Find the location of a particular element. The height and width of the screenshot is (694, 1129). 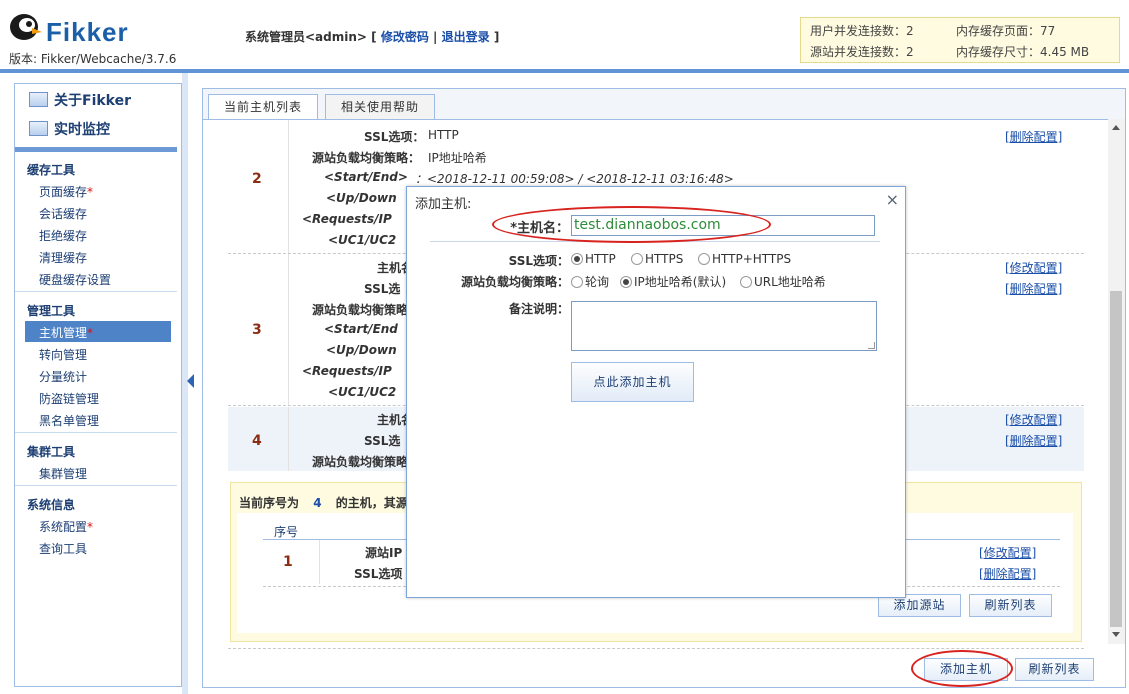

bracket-close: ] is located at coordinates (496, 37).